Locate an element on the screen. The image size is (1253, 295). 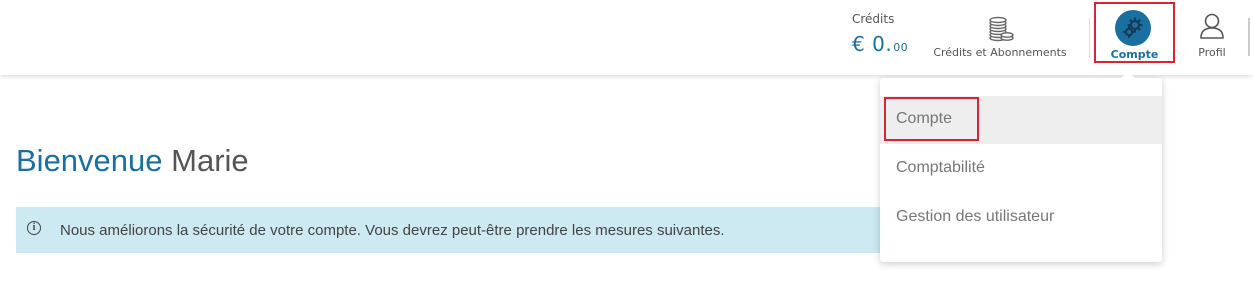
credits-whole: 0. is located at coordinates (882, 44).